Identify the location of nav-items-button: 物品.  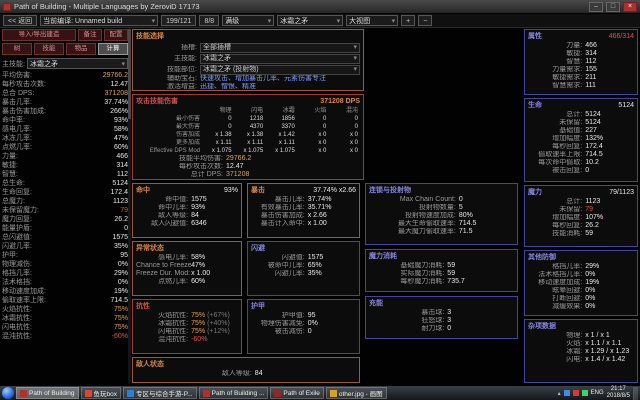
(81, 49).